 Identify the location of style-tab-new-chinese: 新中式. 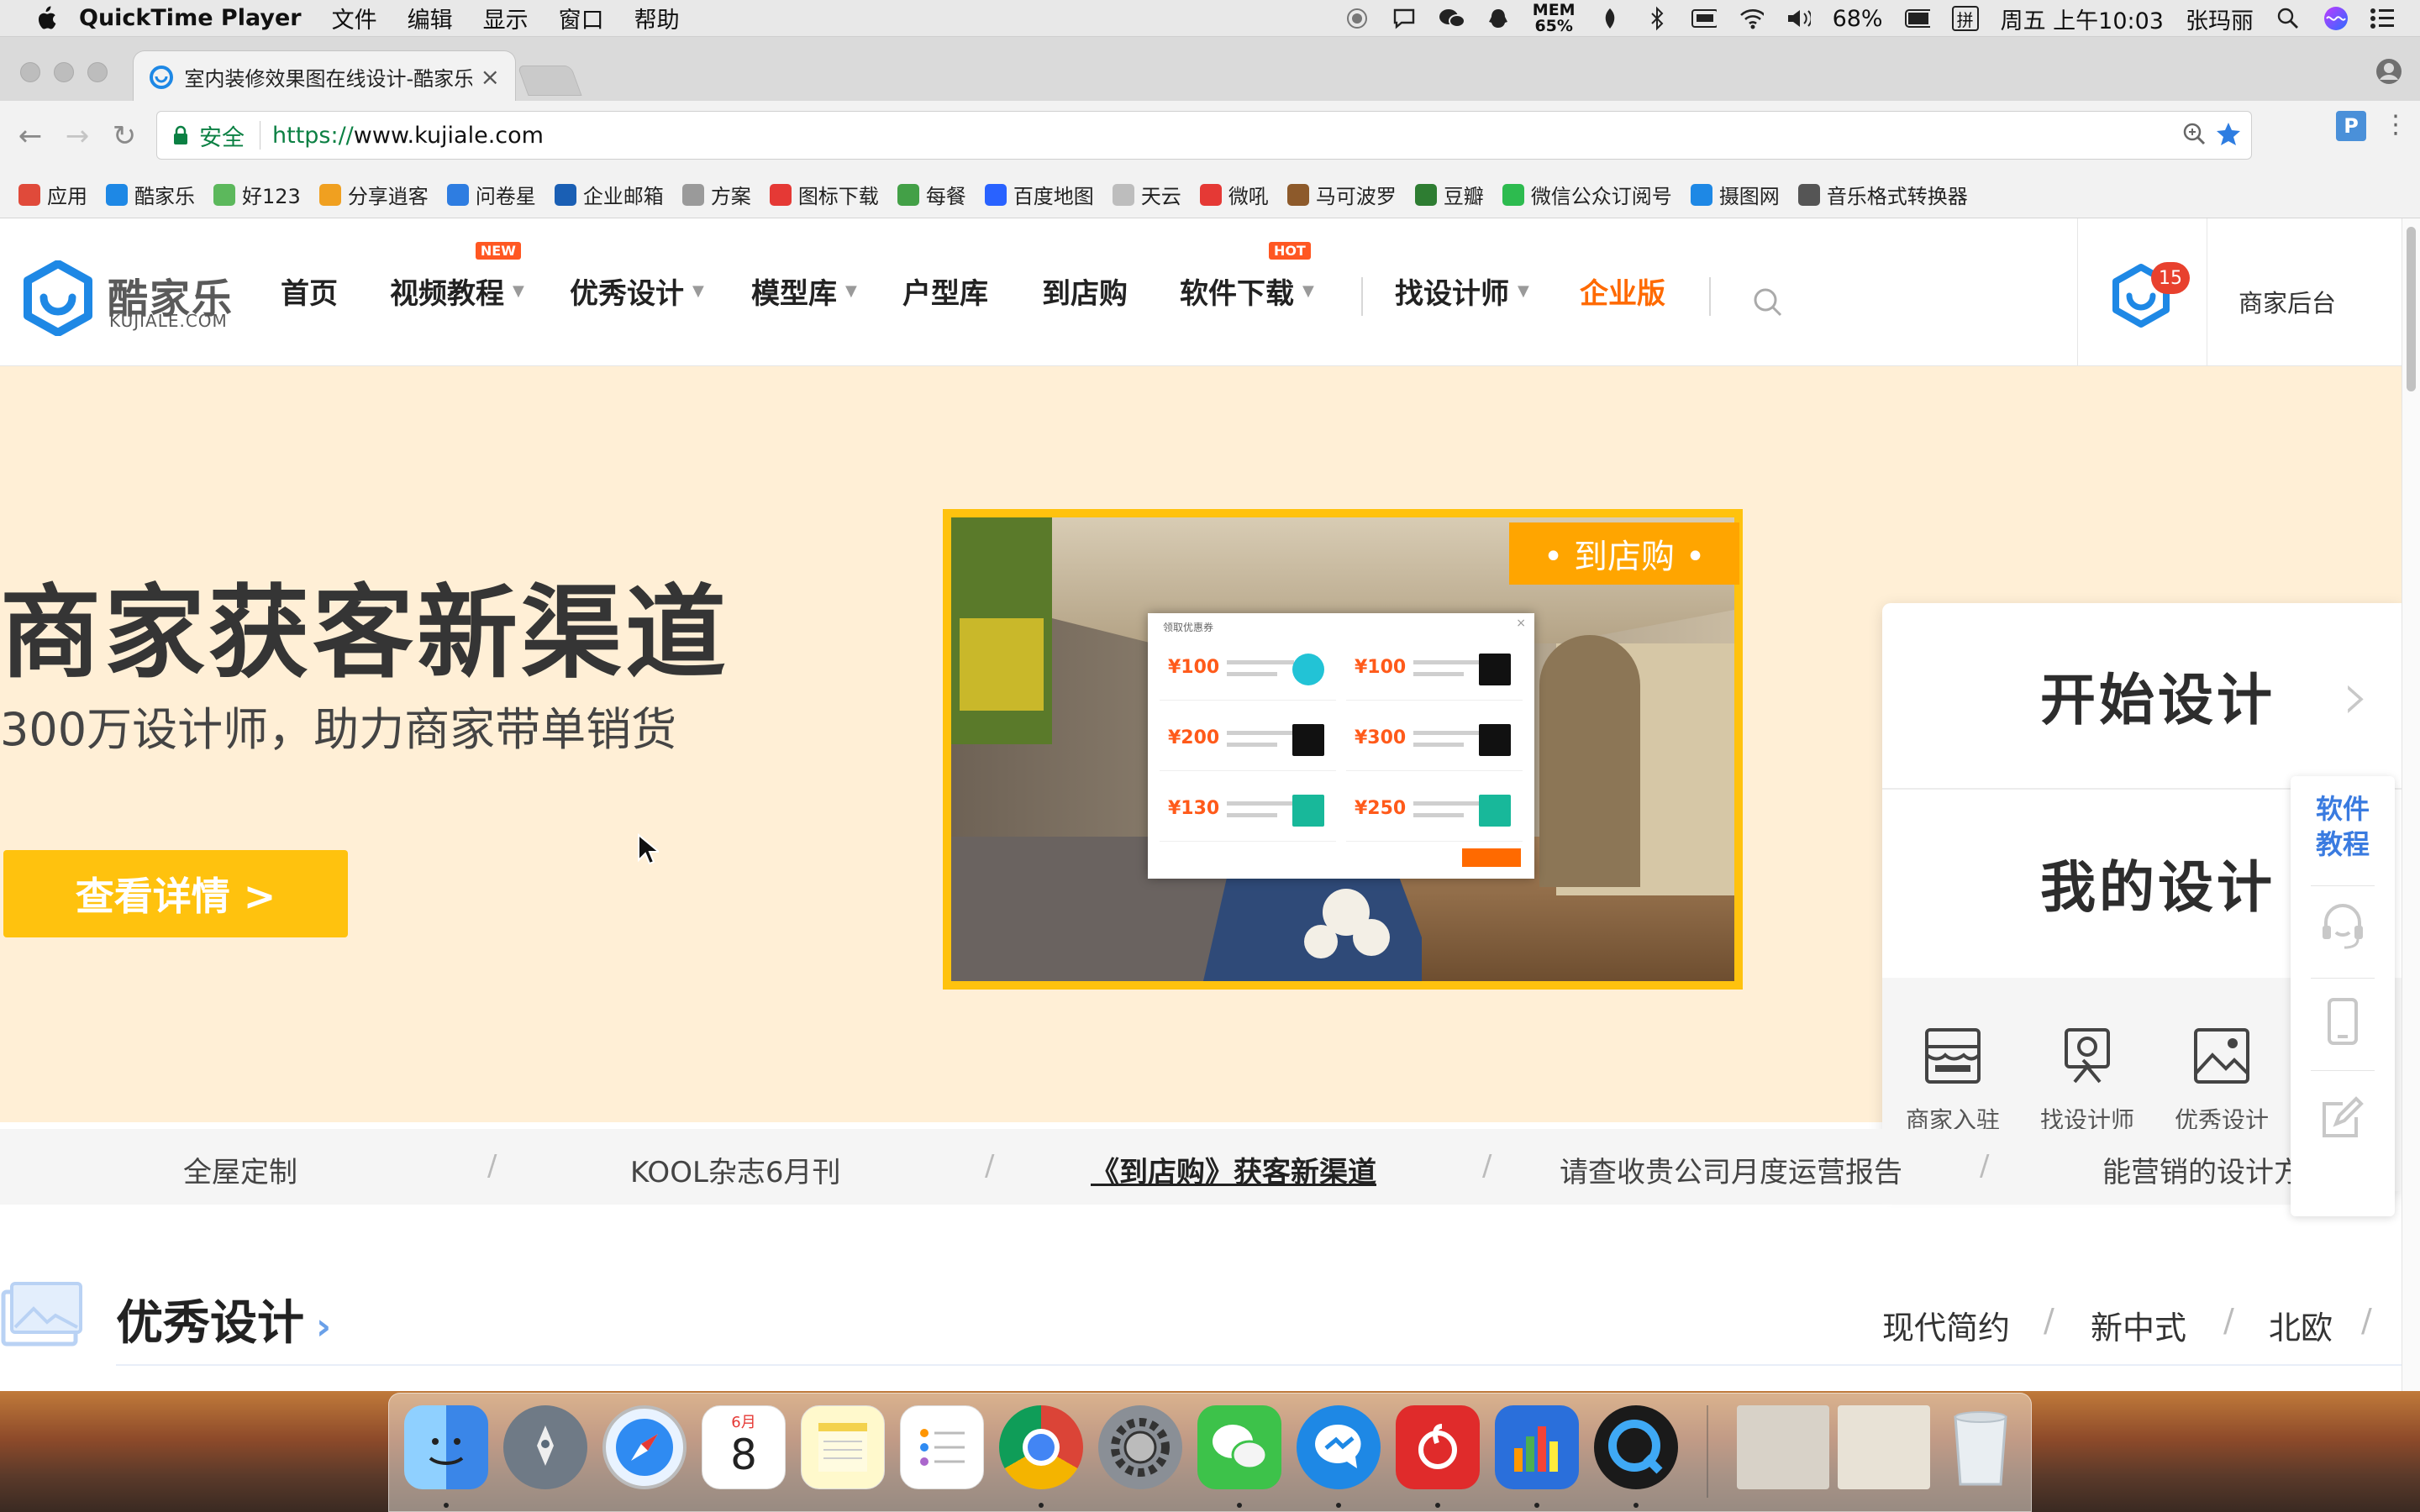
(2139, 1325).